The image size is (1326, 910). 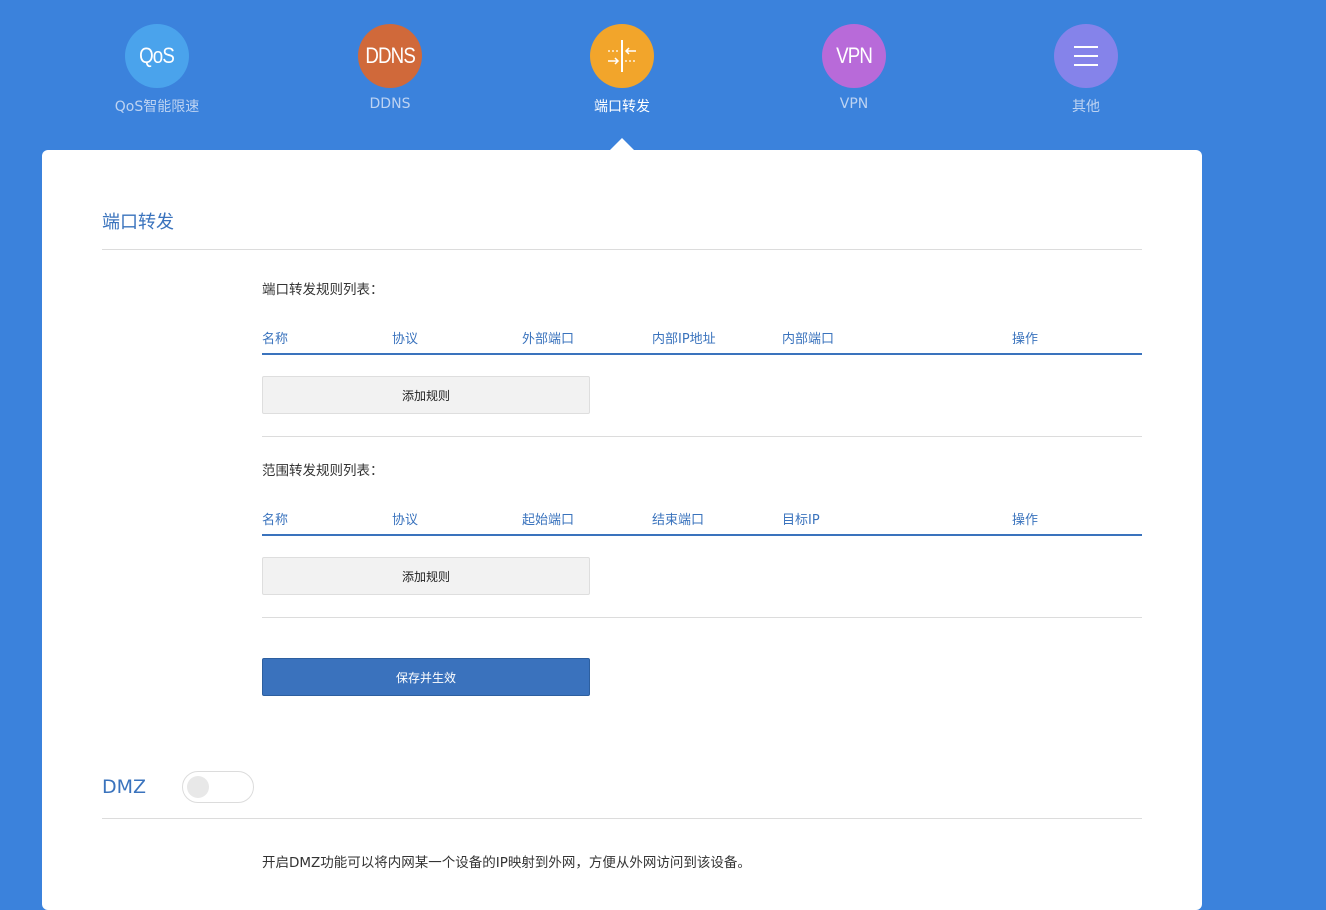 I want to click on ddns-icon-text: DDNS, so click(x=390, y=55).